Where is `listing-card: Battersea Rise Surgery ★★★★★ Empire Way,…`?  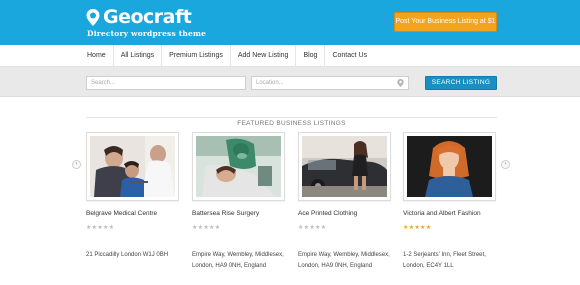
listing-card: Battersea Rise Surgery ★★★★★ Empire Way,… is located at coordinates (238, 200).